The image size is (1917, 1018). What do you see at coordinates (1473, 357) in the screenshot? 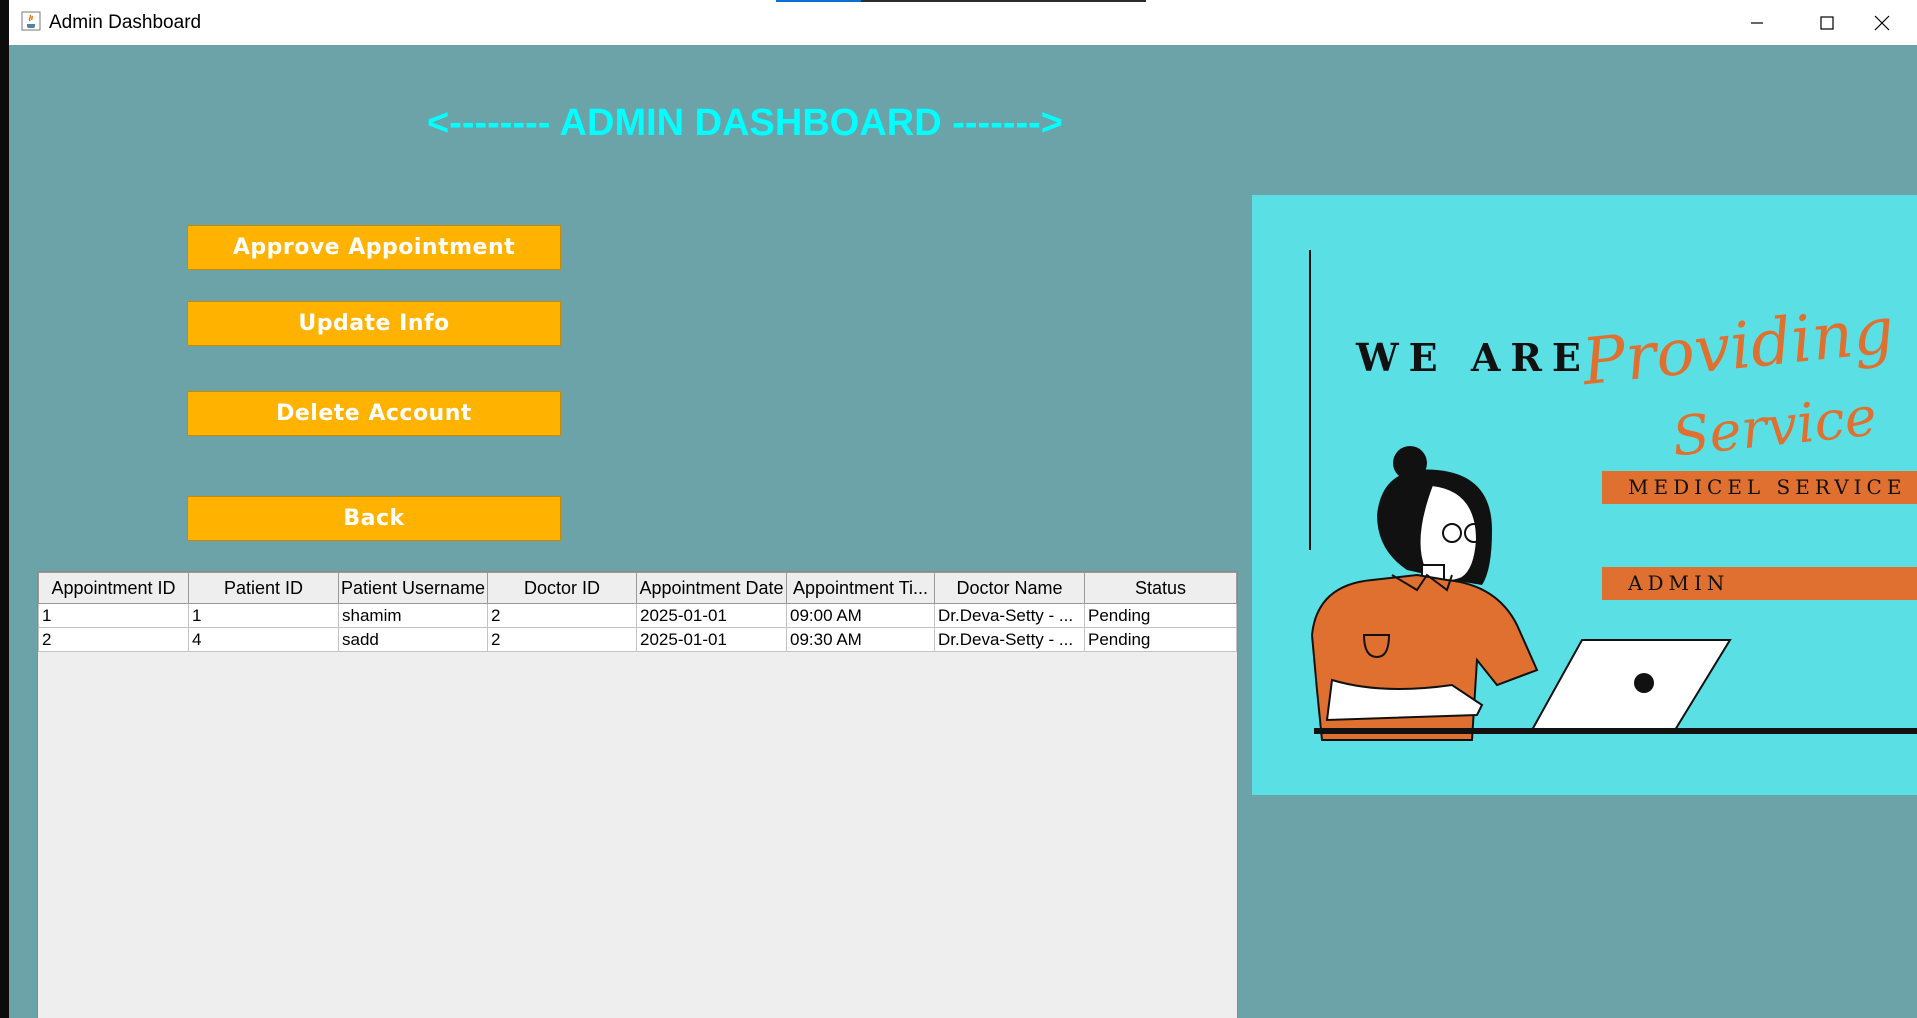
I see `poster-heading: WE ARE` at bounding box center [1473, 357].